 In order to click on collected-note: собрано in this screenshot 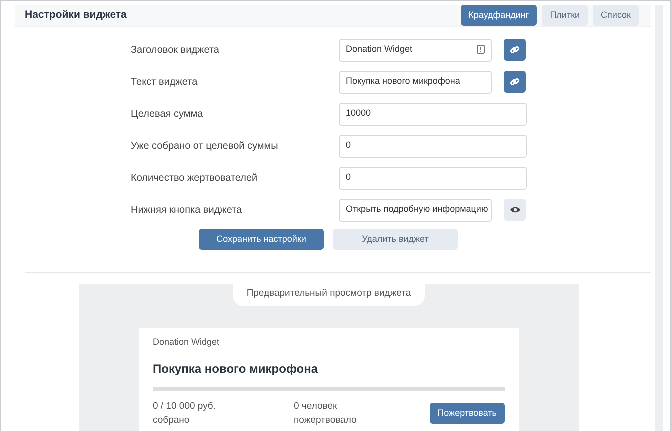, I will do `click(172, 421)`.